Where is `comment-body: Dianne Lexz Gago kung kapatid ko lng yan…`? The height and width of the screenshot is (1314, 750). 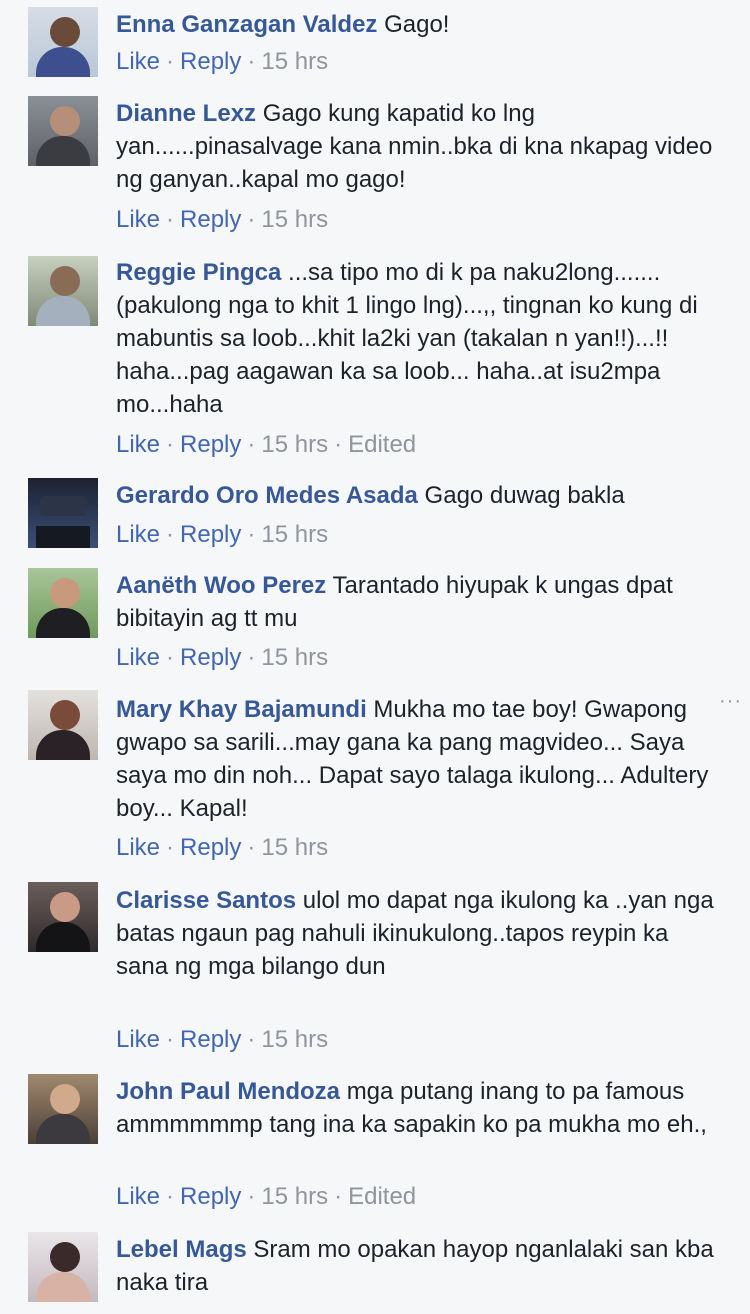
comment-body: Dianne Lexz Gago kung kapatid ko lng yan… is located at coordinates (416, 146).